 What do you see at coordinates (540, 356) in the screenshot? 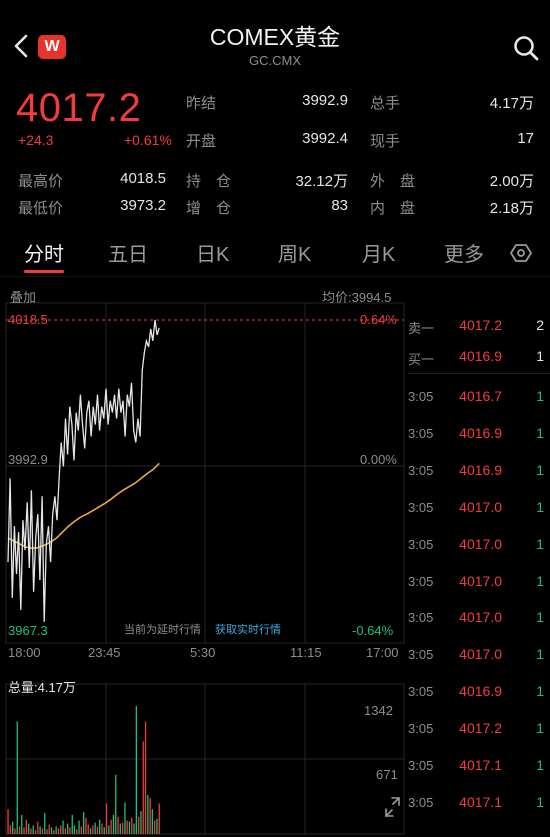
I see `bid-qty: 1` at bounding box center [540, 356].